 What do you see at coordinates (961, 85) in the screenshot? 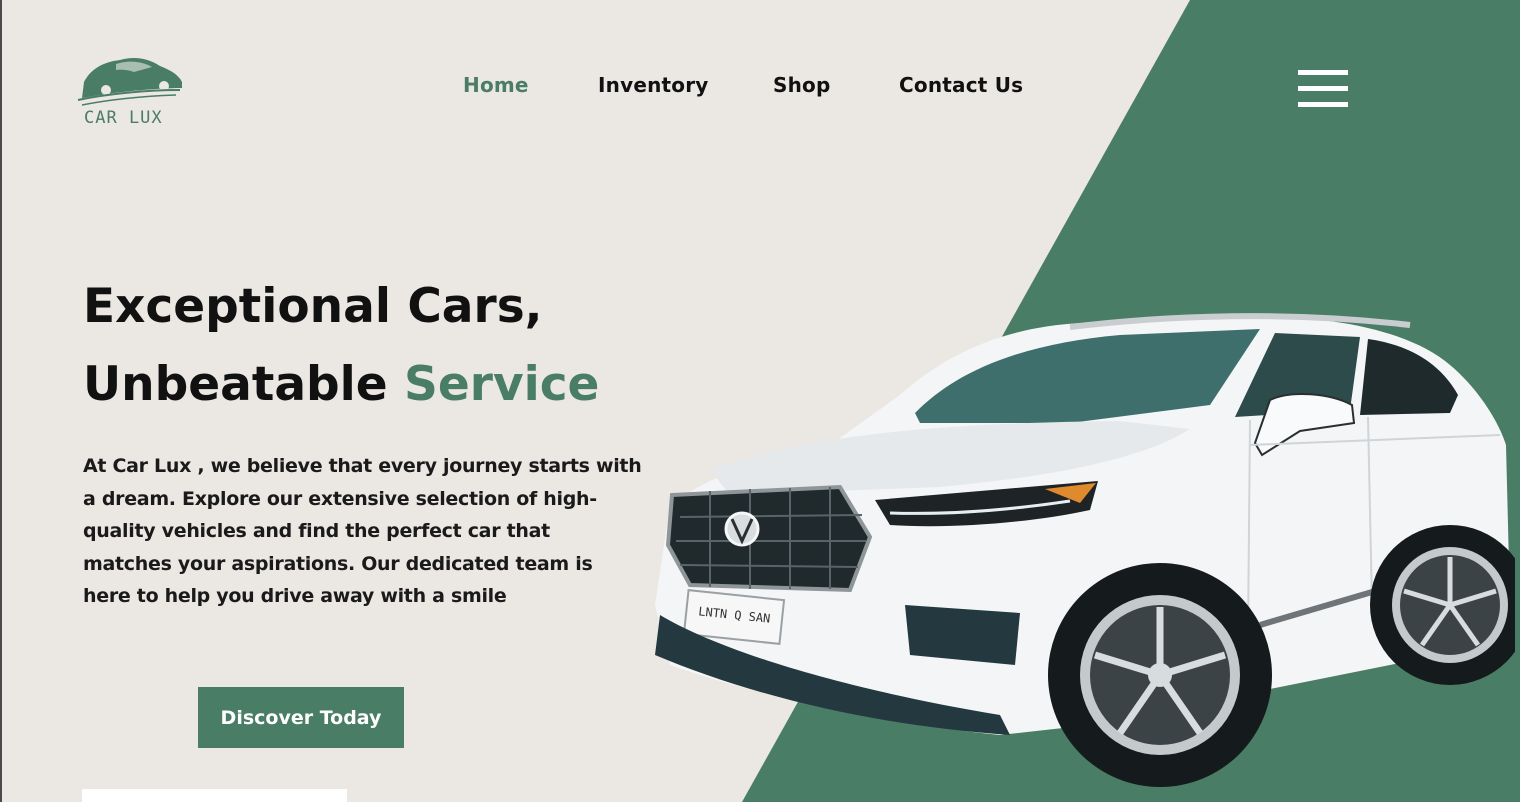
I see `nav-item-contact-us: Contact Us` at bounding box center [961, 85].